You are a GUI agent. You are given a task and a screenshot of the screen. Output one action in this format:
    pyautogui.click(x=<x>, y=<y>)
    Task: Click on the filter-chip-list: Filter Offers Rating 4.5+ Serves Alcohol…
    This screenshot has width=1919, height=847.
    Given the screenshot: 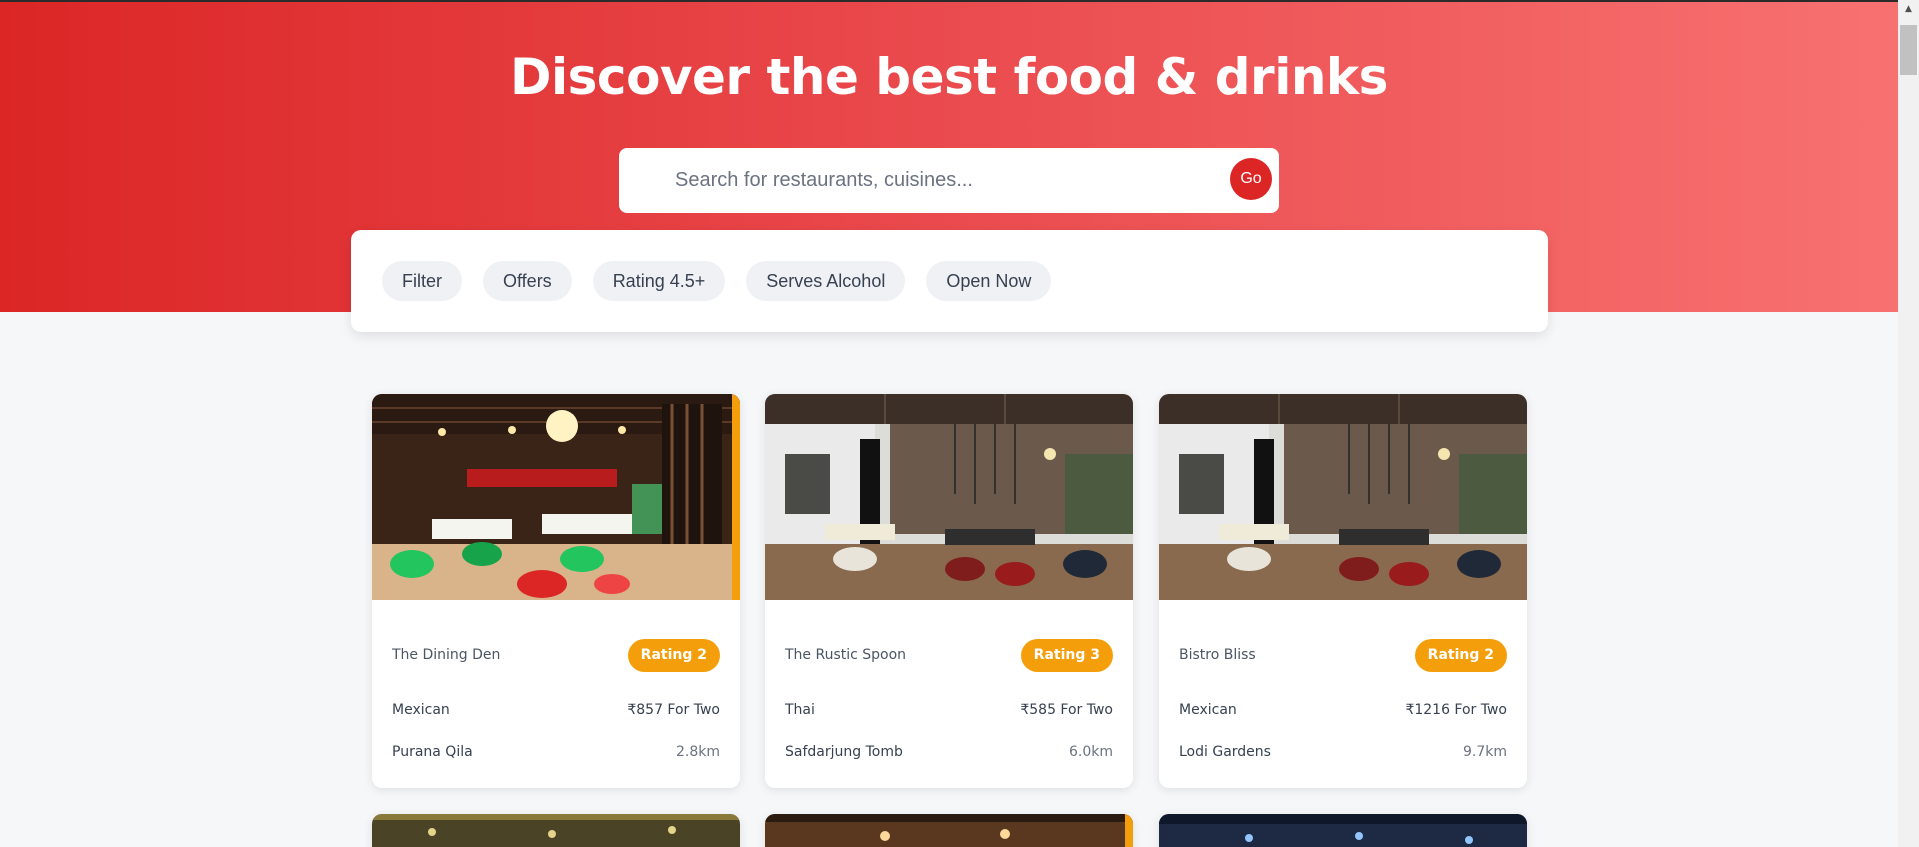 What is the action you would take?
    pyautogui.click(x=717, y=281)
    